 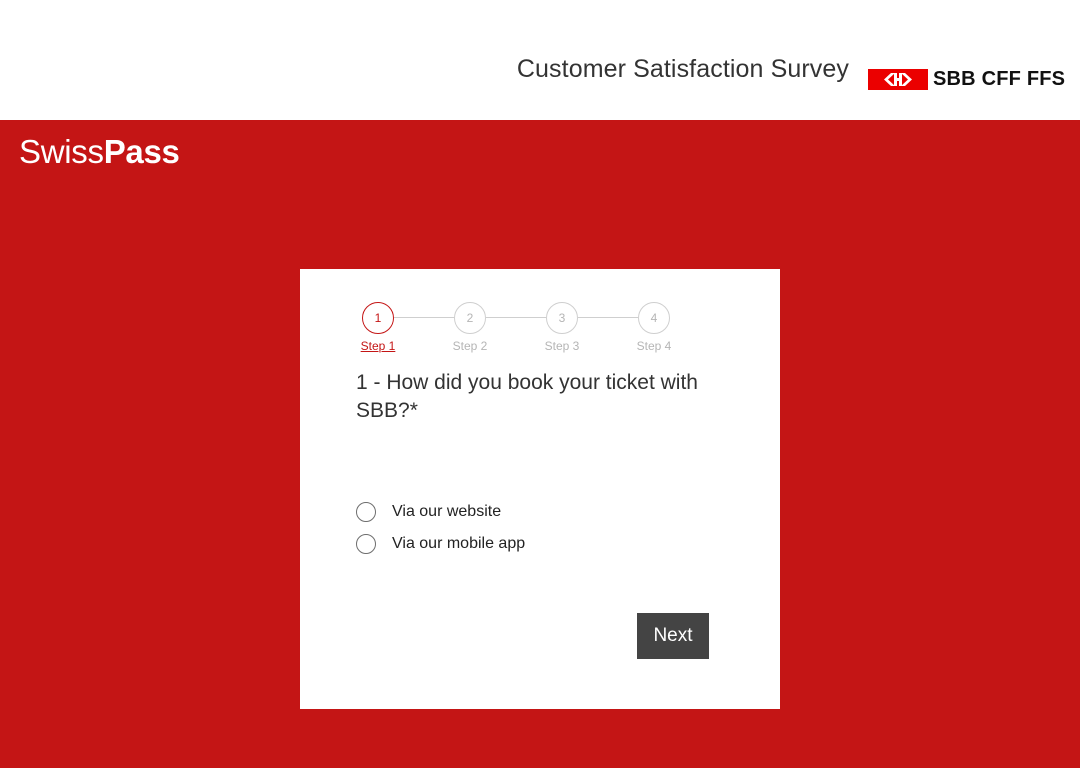 I want to click on step-circle: 2, so click(x=470, y=318).